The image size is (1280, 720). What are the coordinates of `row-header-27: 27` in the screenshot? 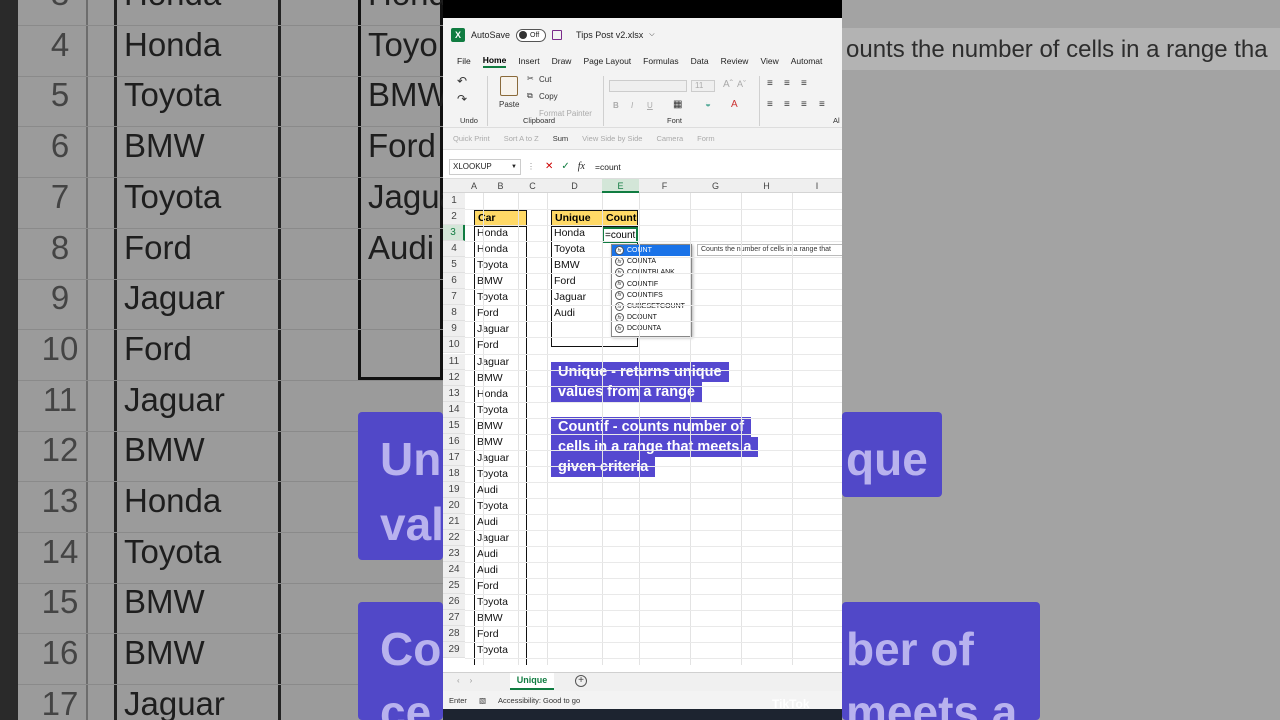 It's located at (454, 618).